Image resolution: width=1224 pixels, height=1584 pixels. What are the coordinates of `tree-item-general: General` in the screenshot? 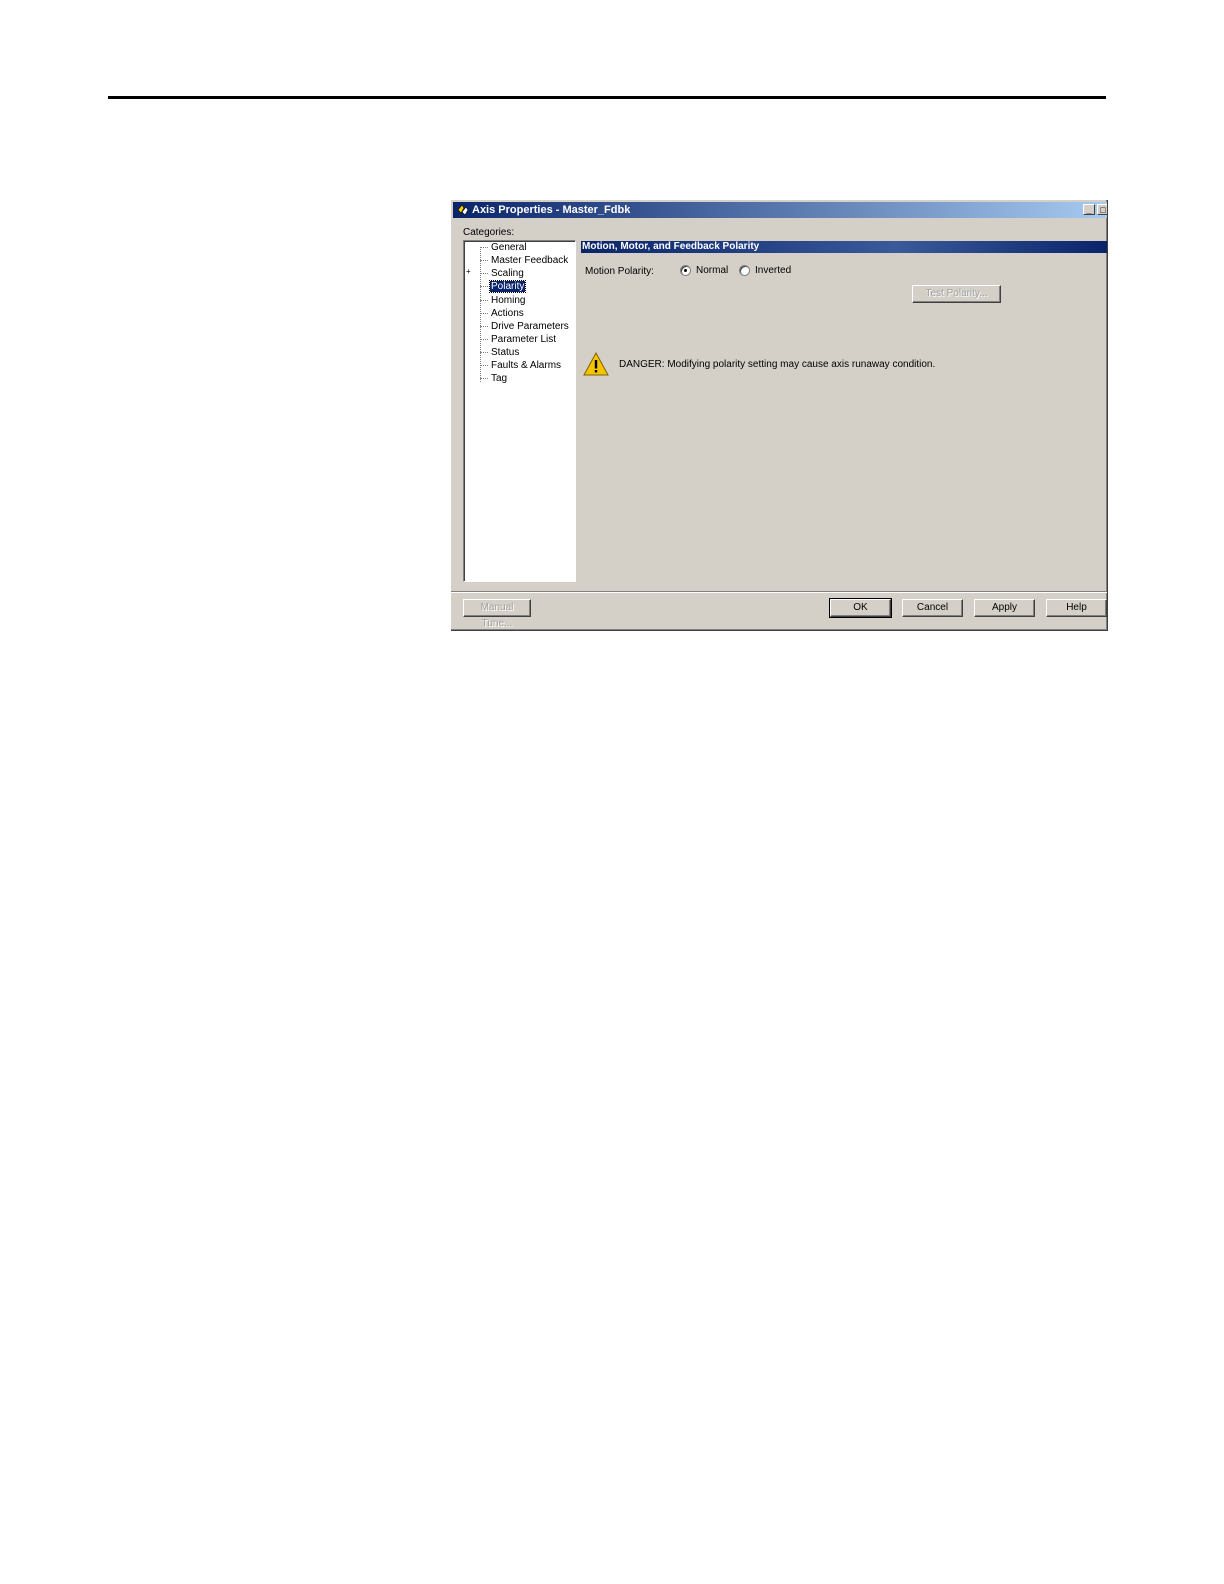 It's located at (496, 248).